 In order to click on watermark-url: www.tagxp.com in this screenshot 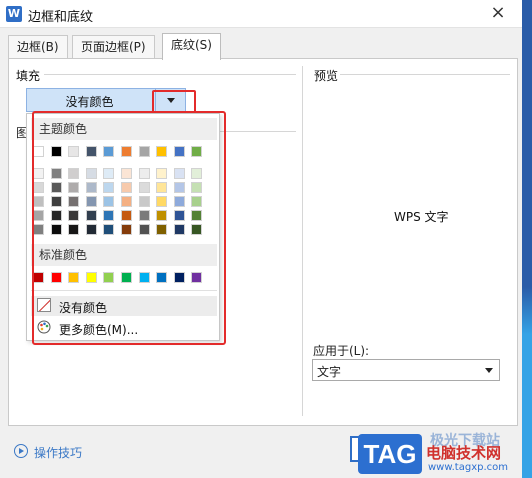, I will do `click(468, 467)`.